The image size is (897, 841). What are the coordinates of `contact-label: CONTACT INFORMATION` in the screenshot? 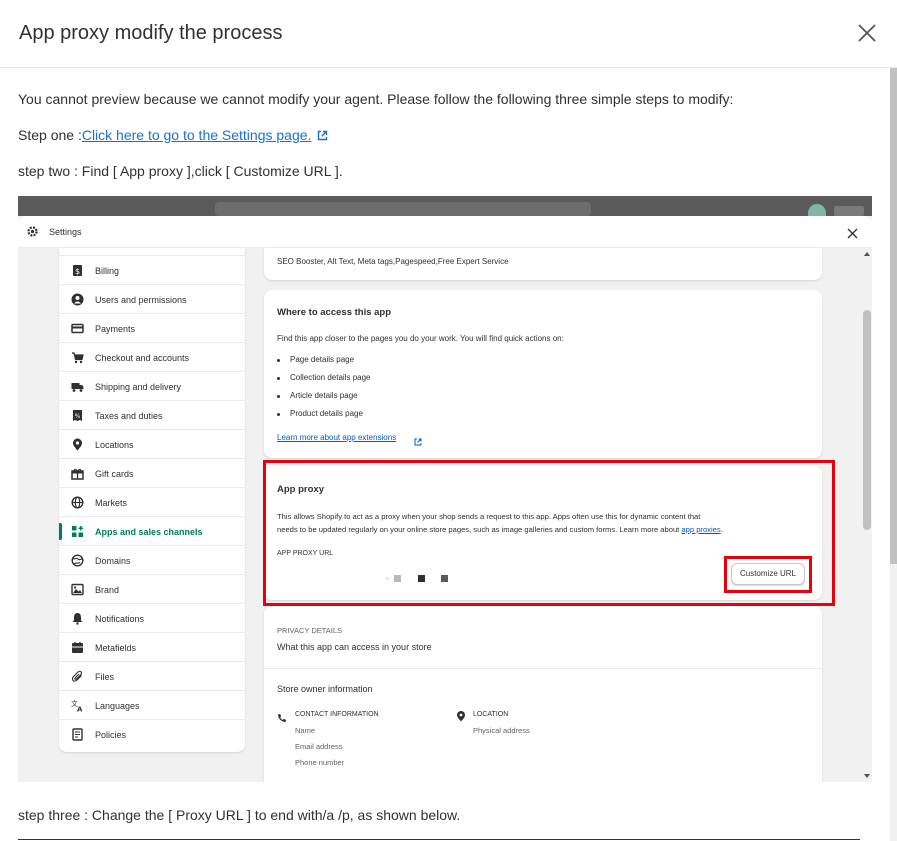 It's located at (337, 714).